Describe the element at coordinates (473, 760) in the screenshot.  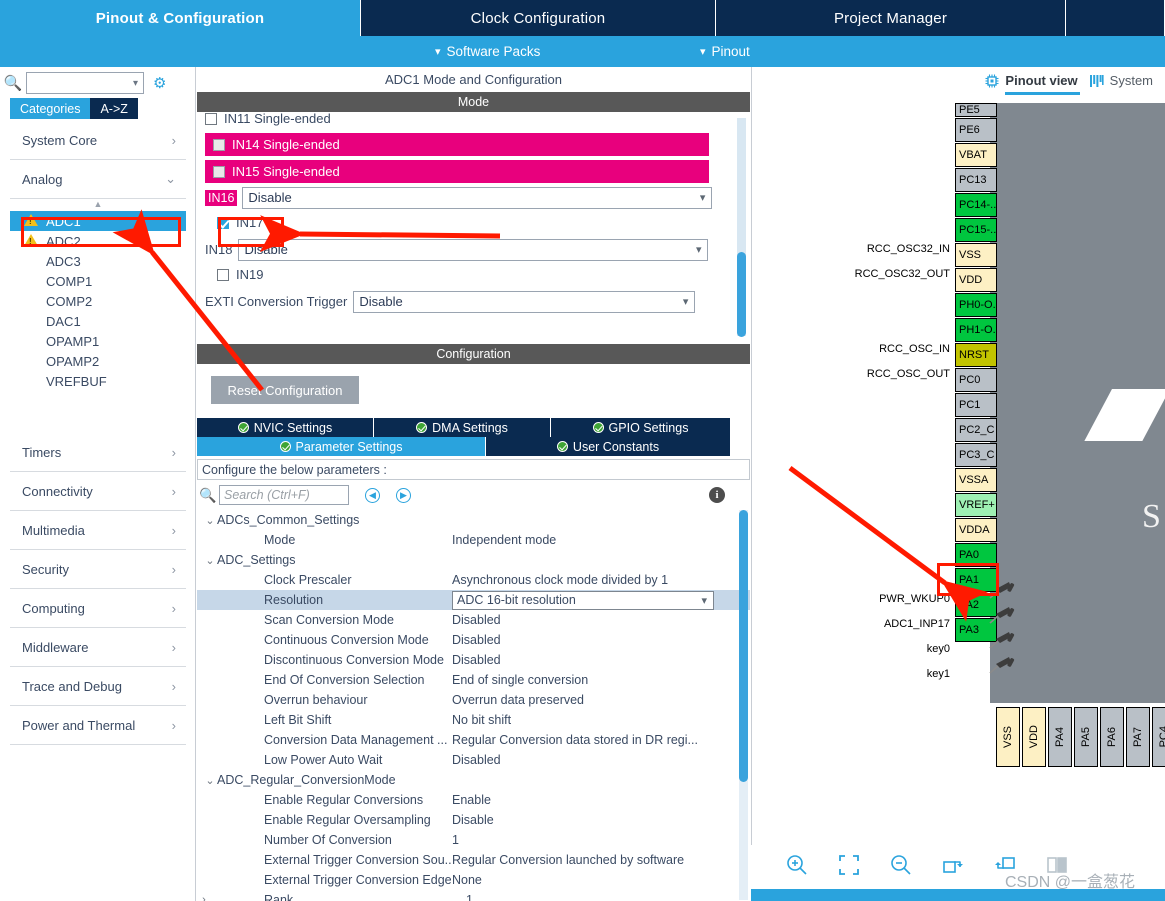
I see `table-row: Low Power Auto Wait Disabled` at that location.